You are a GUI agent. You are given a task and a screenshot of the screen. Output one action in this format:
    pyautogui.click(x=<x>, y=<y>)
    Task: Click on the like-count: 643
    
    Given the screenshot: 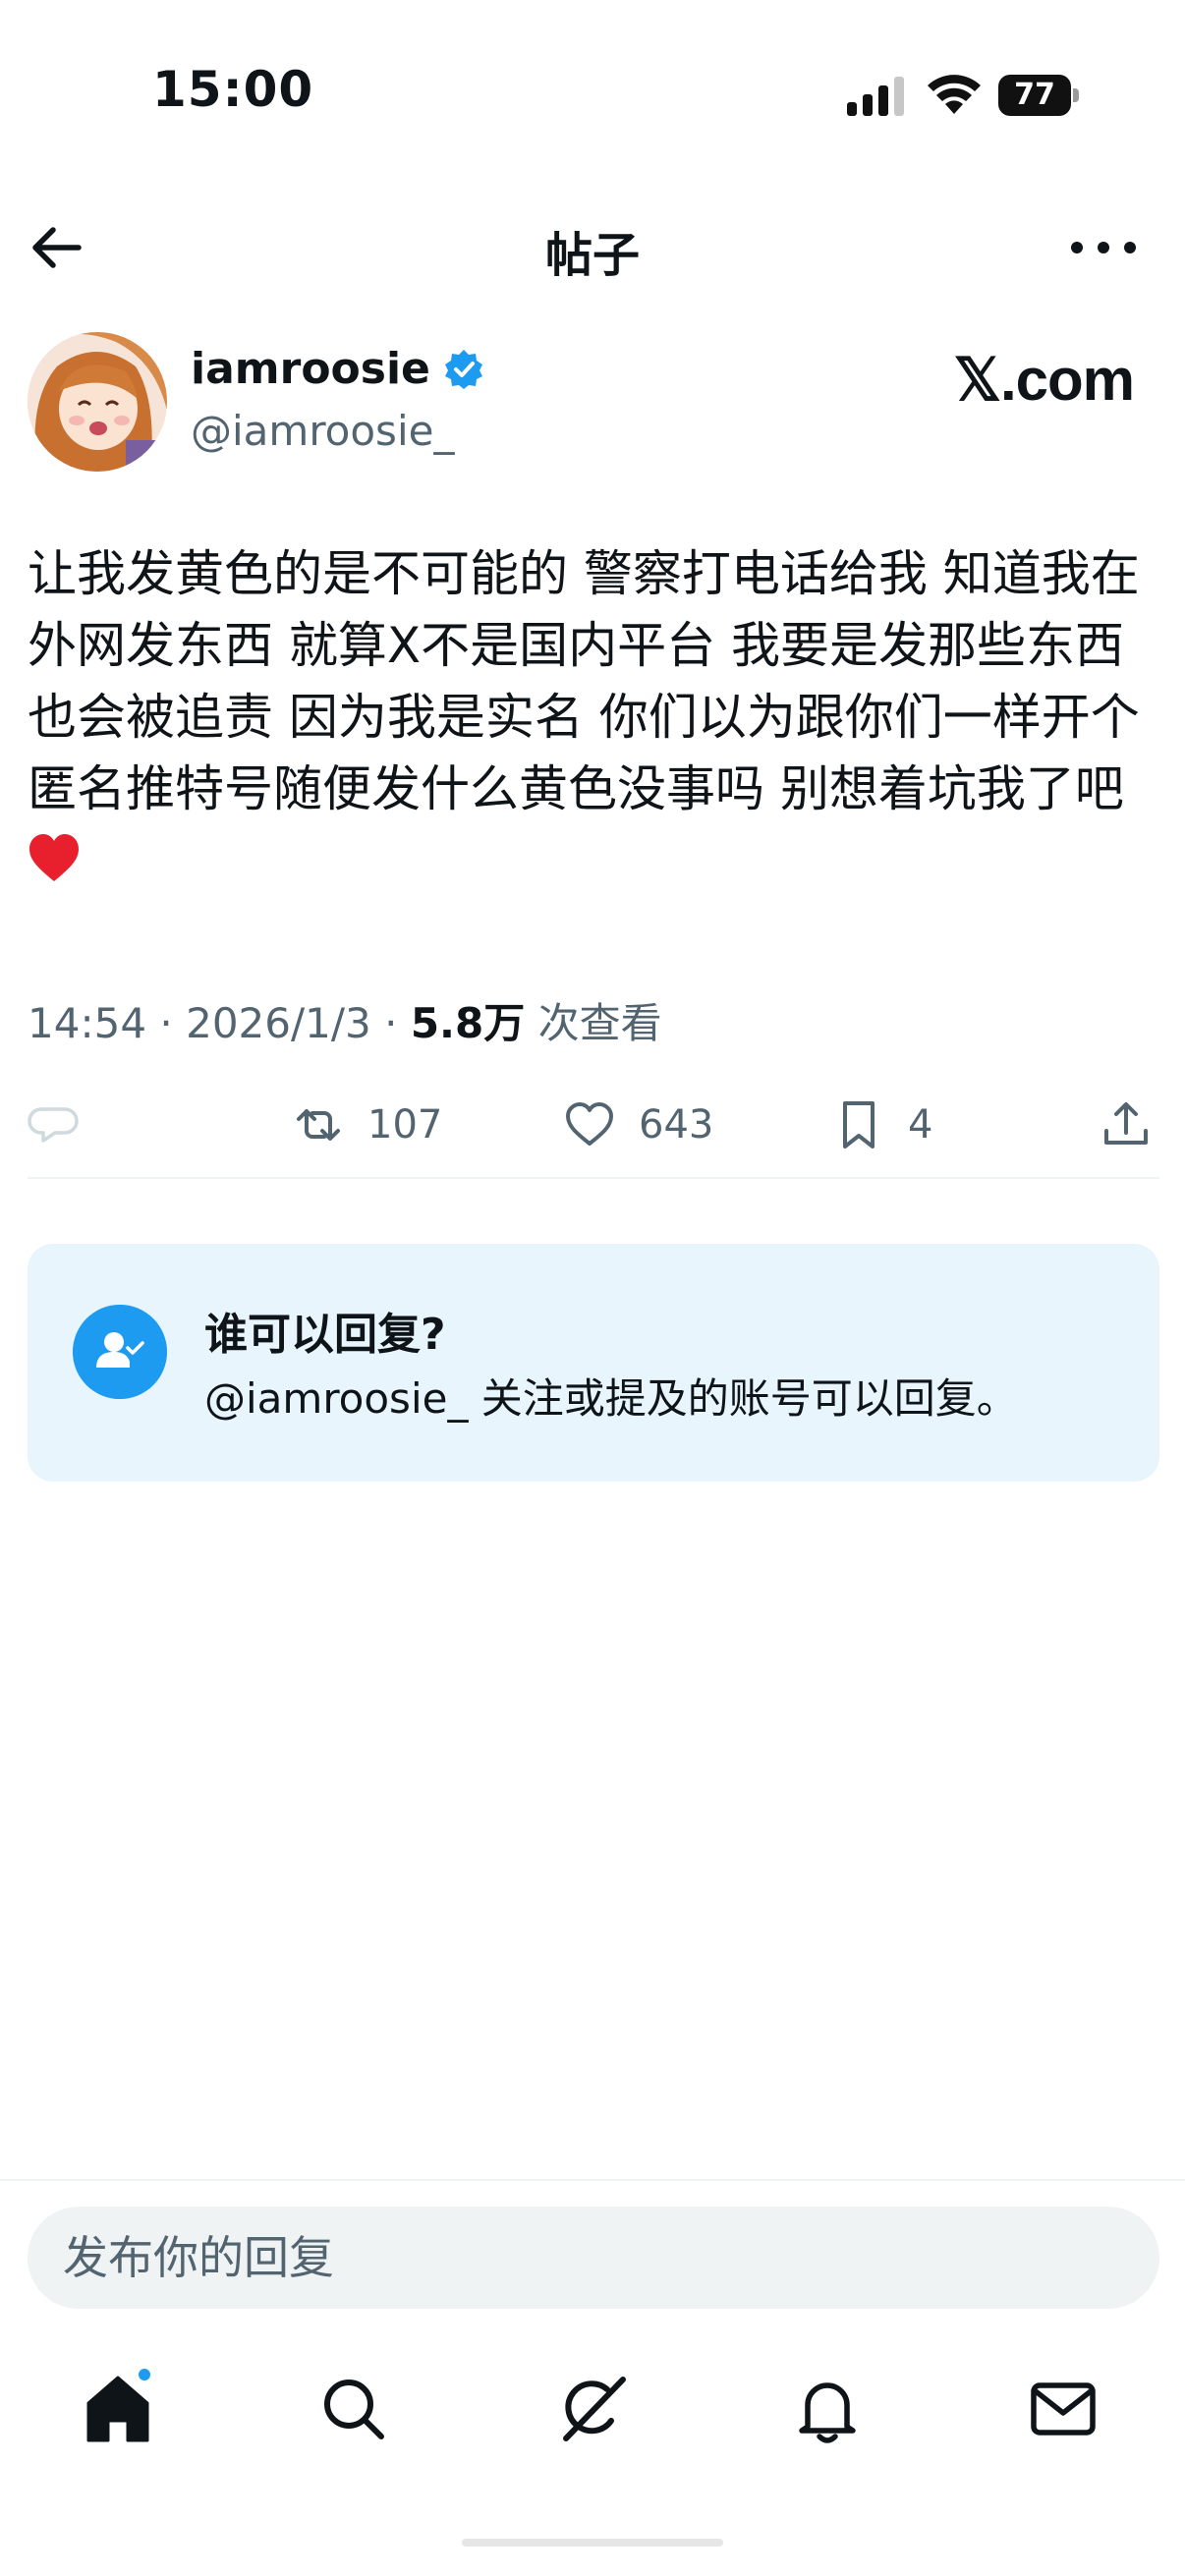 What is the action you would take?
    pyautogui.click(x=677, y=1125)
    